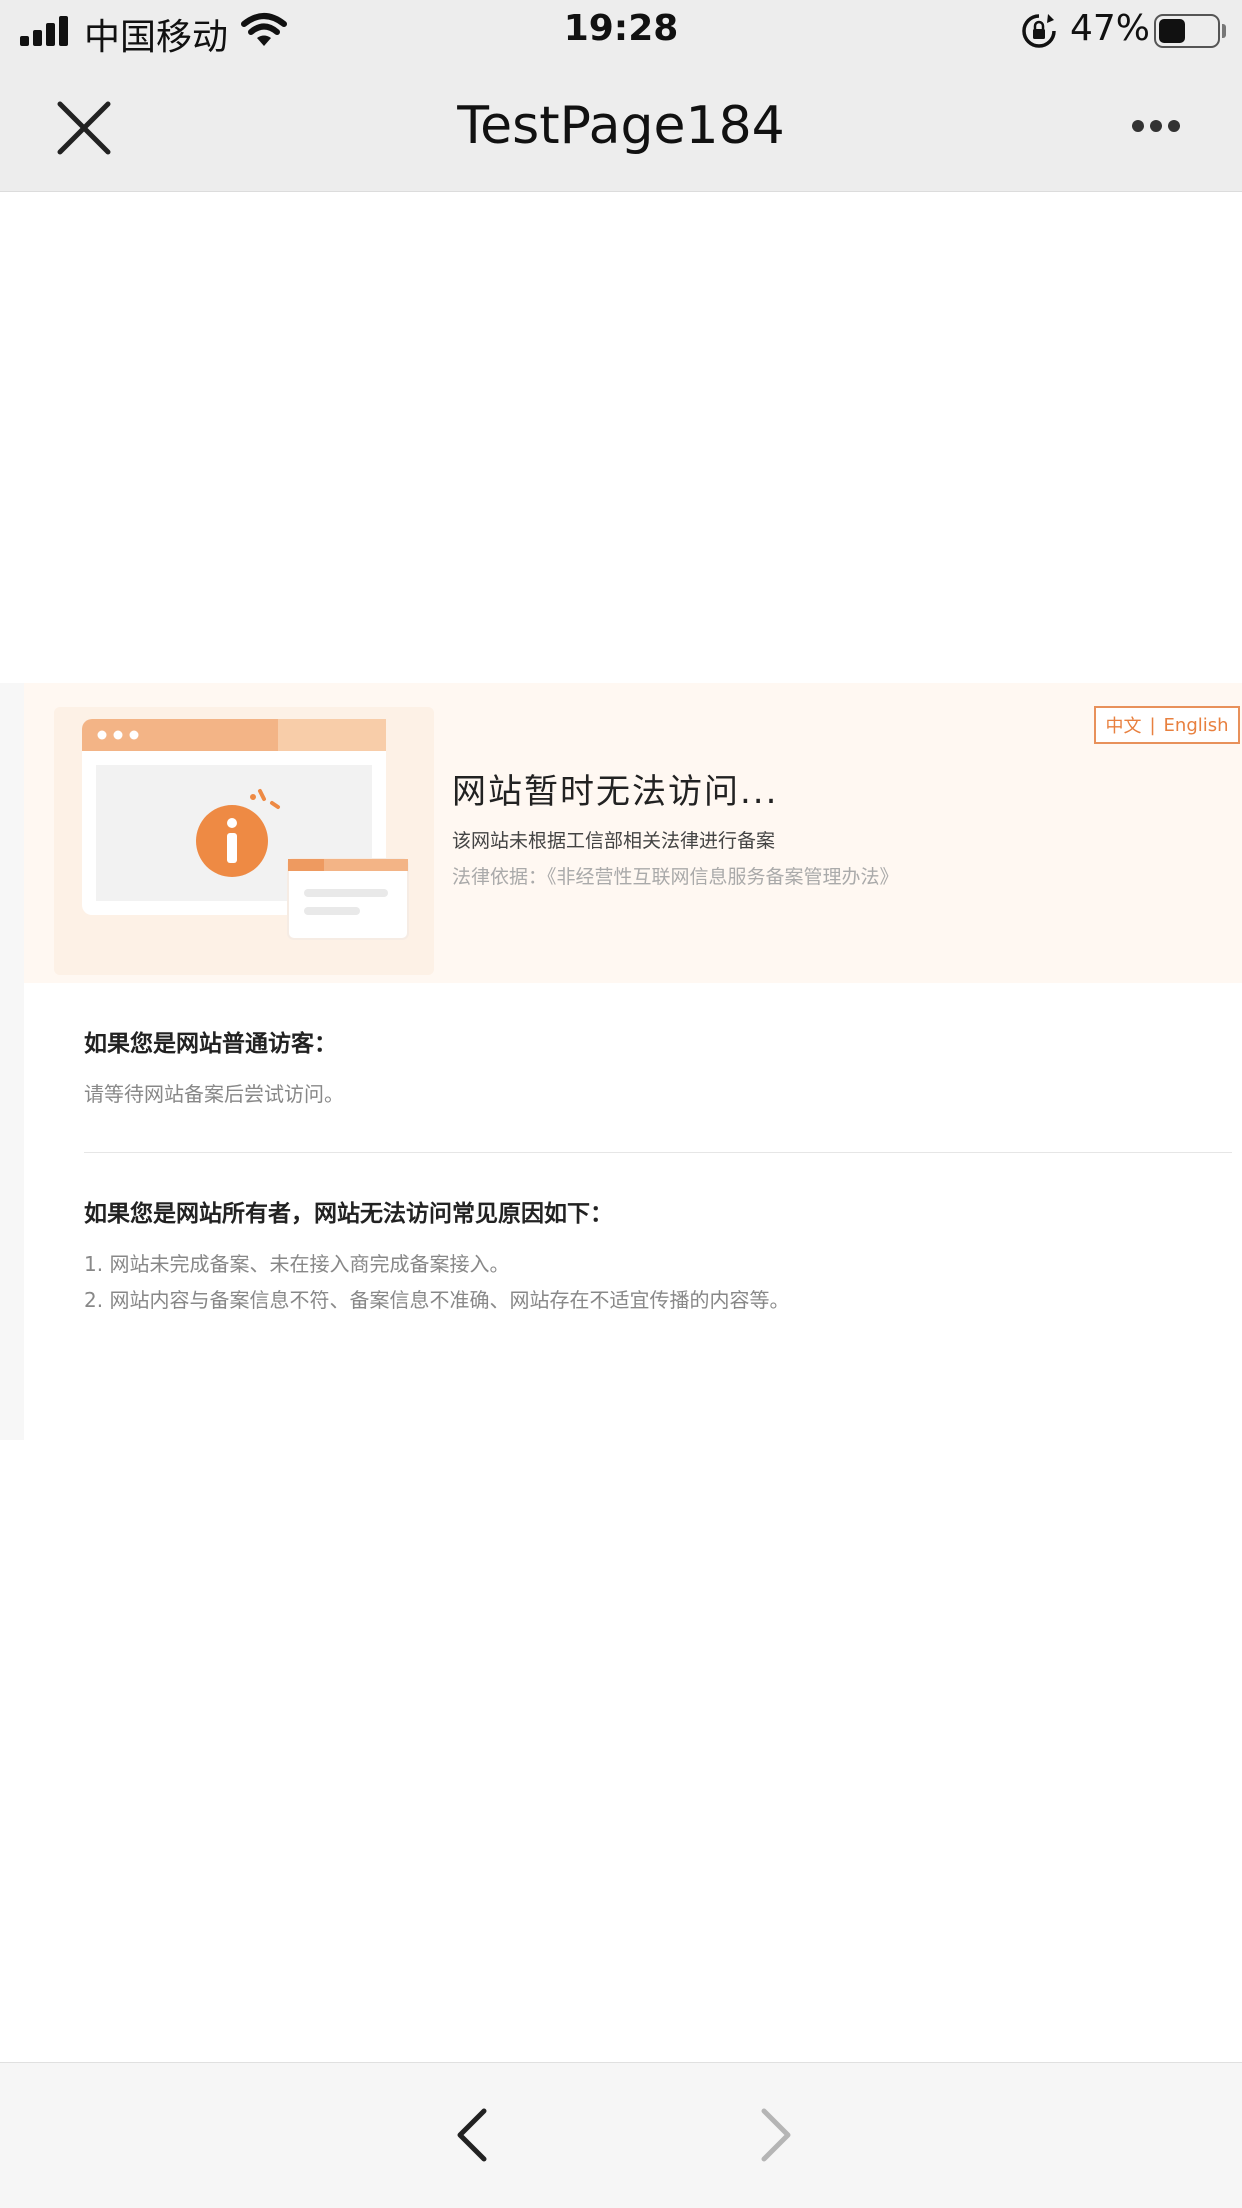 The height and width of the screenshot is (2208, 1242). I want to click on owner-section-title: 如果您是网站所有者，网站无法访问常见原因如下：, so click(348, 1214).